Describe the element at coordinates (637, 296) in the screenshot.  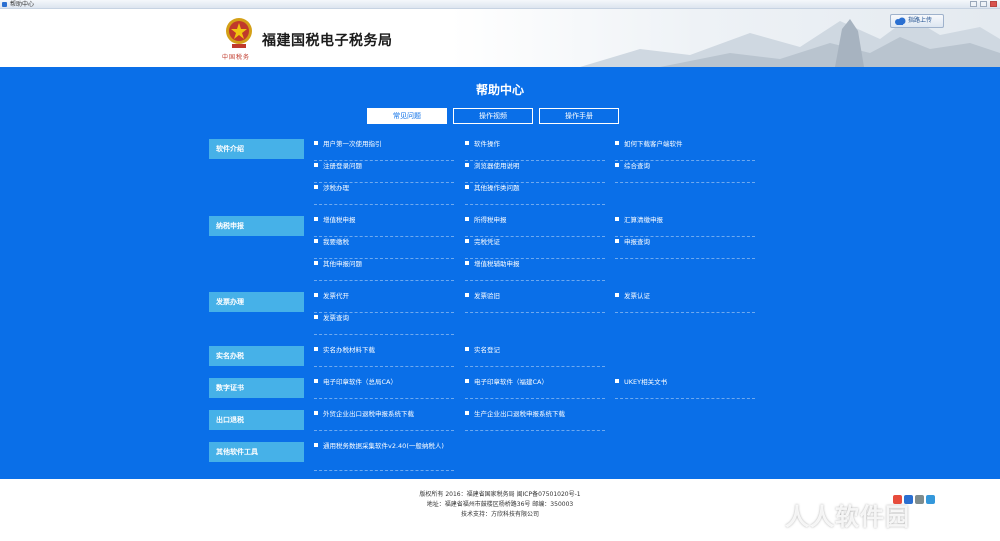
I see `help-link-label: 发票认证` at that location.